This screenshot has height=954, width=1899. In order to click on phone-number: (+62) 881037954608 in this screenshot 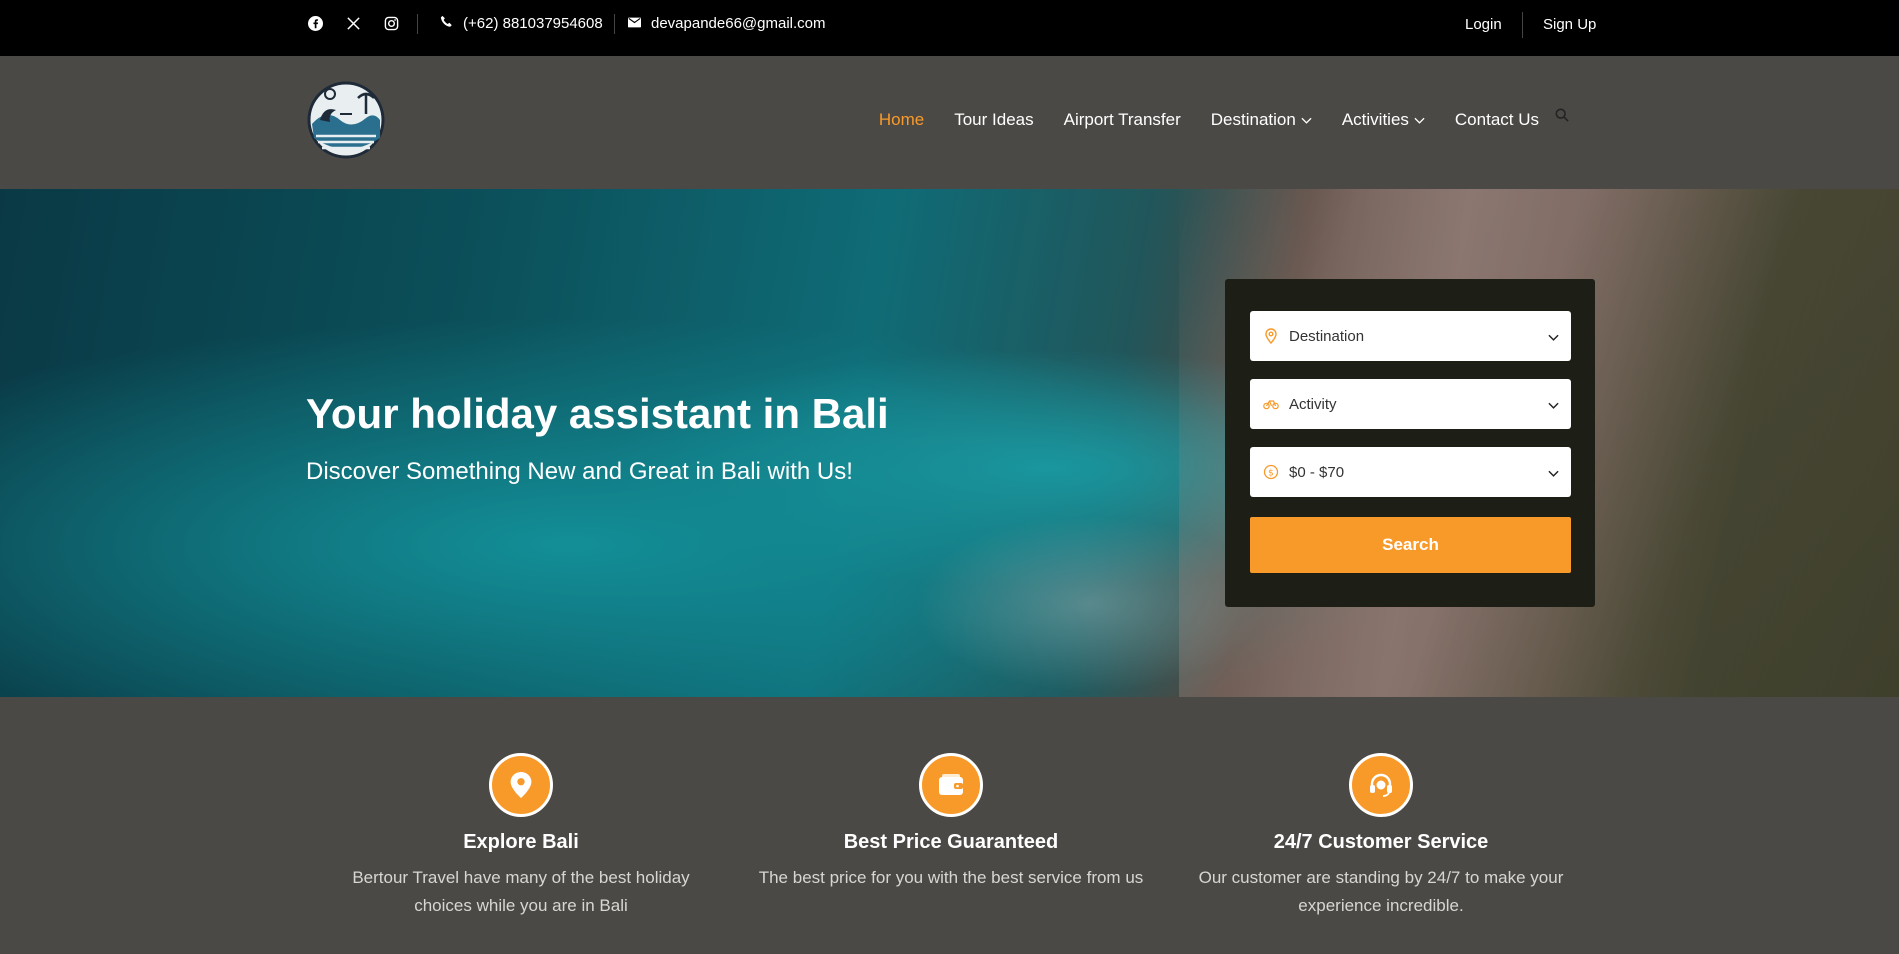, I will do `click(533, 23)`.